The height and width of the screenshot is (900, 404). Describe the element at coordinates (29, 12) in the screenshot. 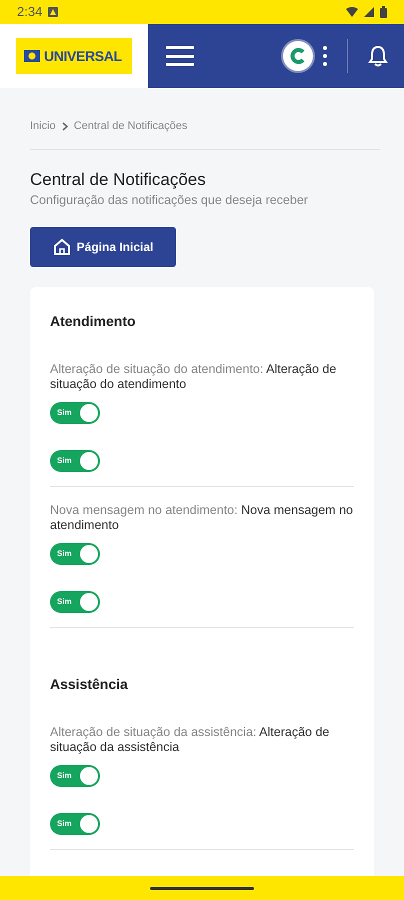

I see `status-time: 2:34` at that location.